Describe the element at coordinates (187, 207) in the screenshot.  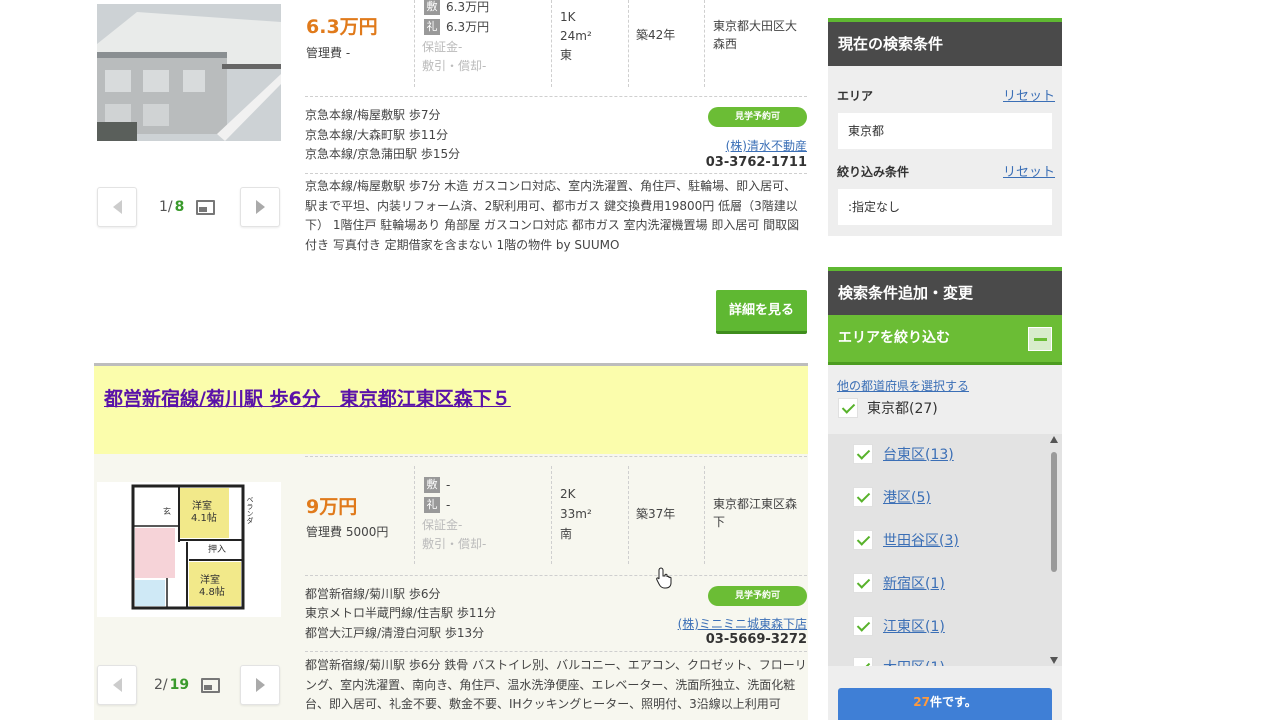
I see `photo-pager: 1/8` at that location.